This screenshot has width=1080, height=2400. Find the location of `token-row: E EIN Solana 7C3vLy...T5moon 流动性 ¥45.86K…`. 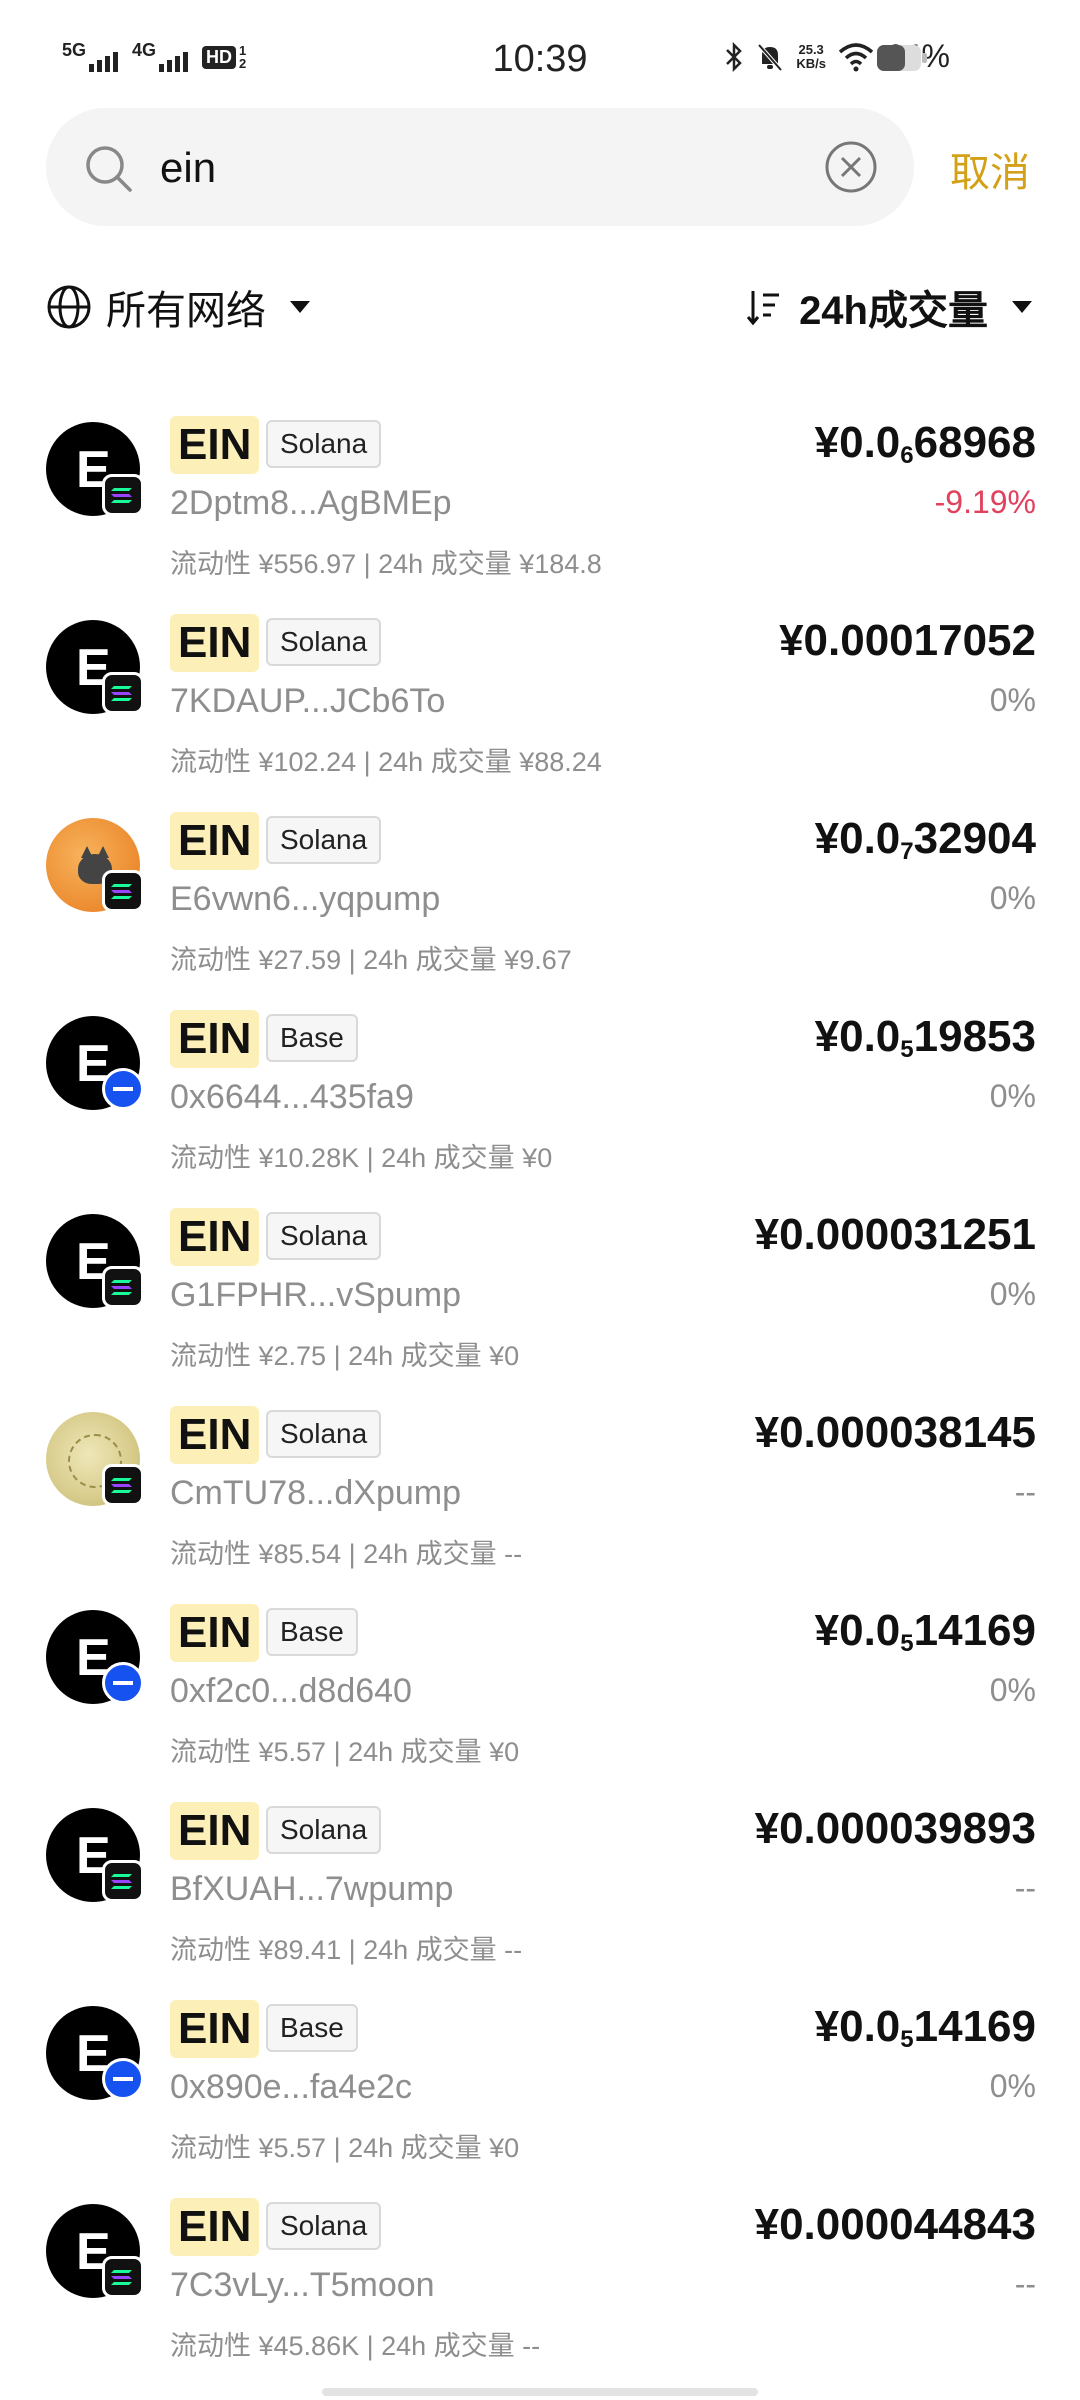

token-row: E EIN Solana 7C3vLy...T5moon 流动性 ¥45.86K… is located at coordinates (540, 2277).